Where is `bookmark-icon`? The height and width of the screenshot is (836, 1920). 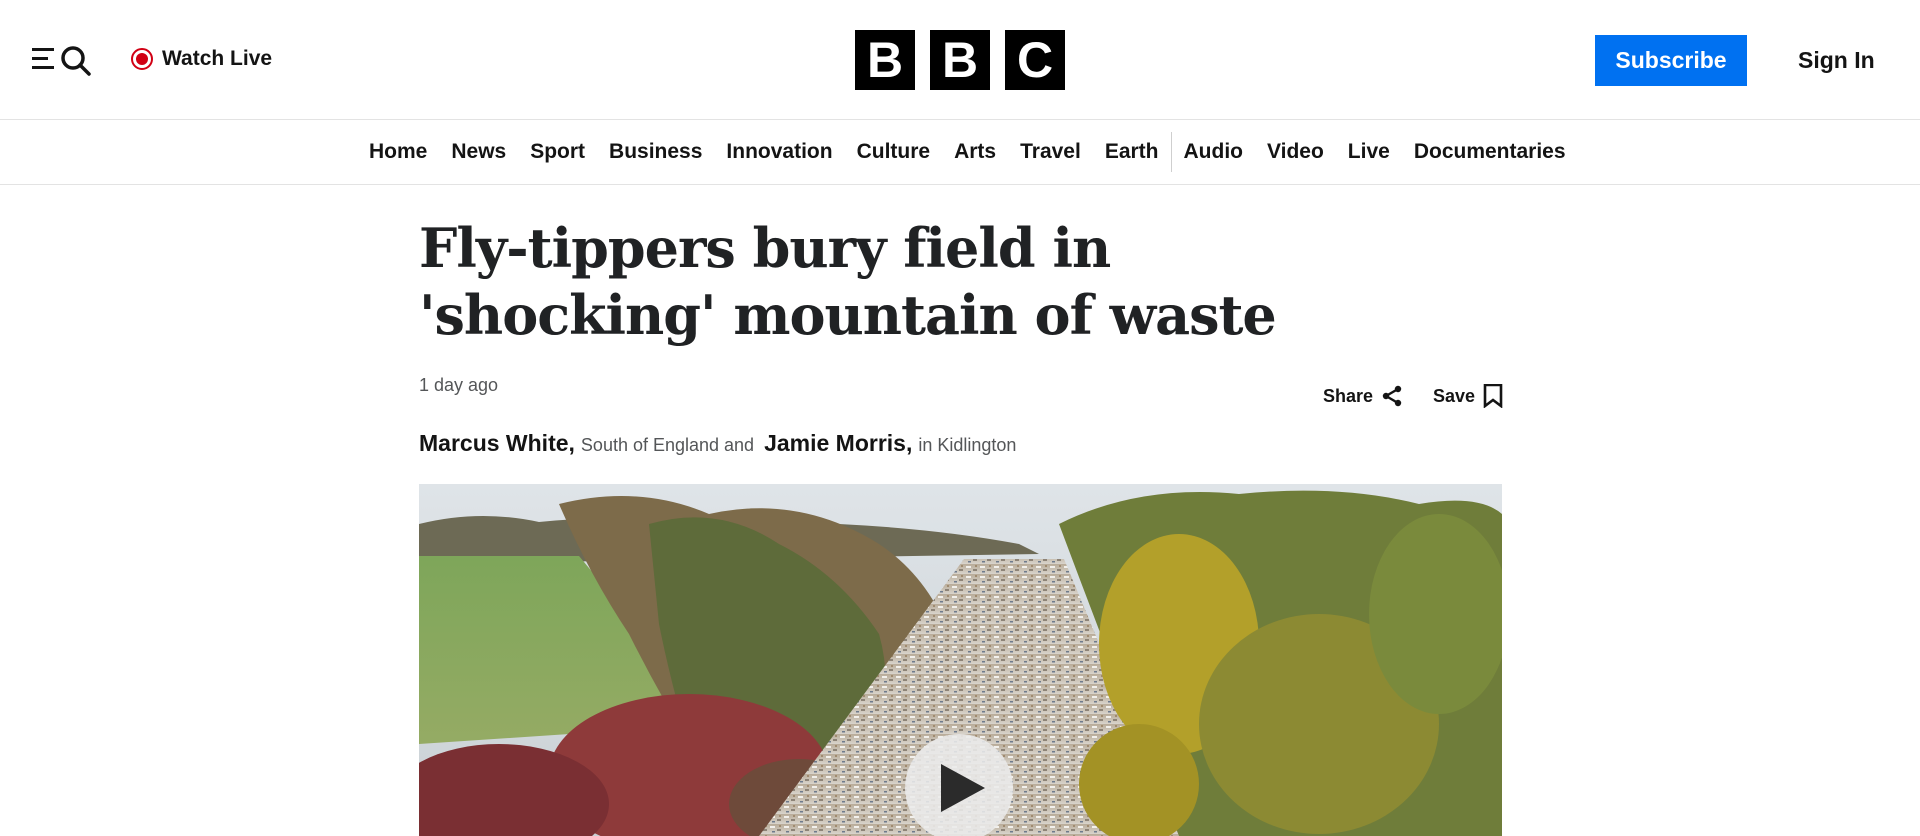
bookmark-icon is located at coordinates (1493, 396).